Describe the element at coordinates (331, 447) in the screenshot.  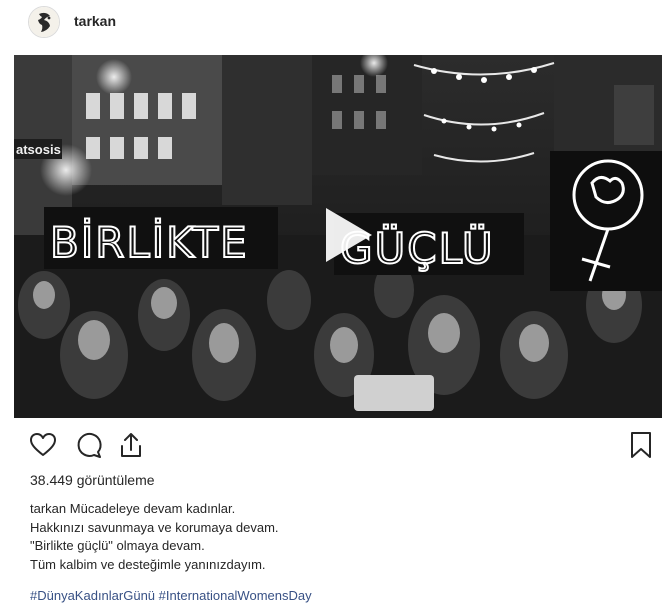
I see `post-actions` at that location.